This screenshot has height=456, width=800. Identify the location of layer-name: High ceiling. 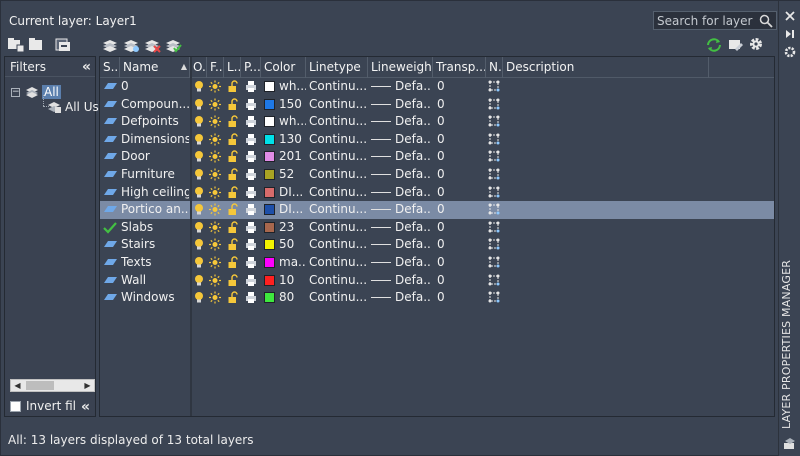
(155, 193).